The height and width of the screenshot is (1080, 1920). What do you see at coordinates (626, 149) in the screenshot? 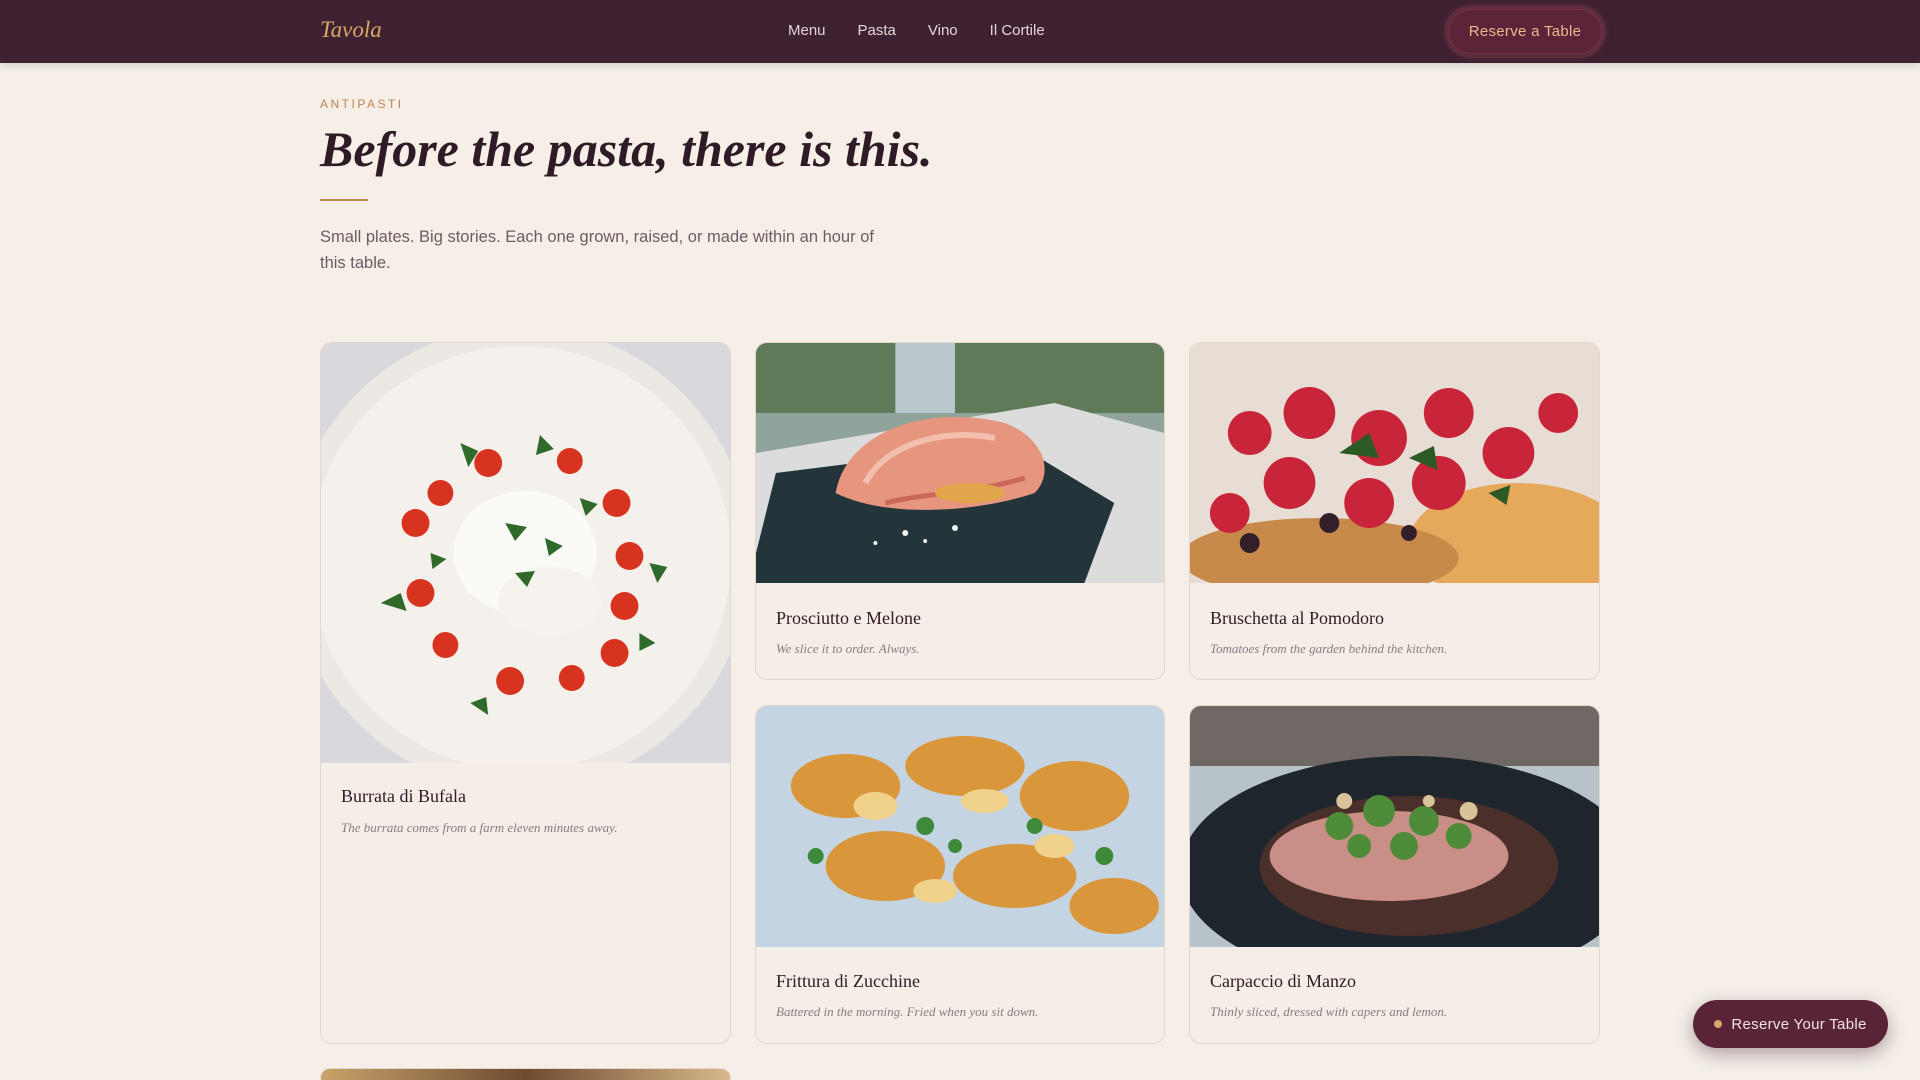
I see `page-title: Before the pasta, there is this.` at bounding box center [626, 149].